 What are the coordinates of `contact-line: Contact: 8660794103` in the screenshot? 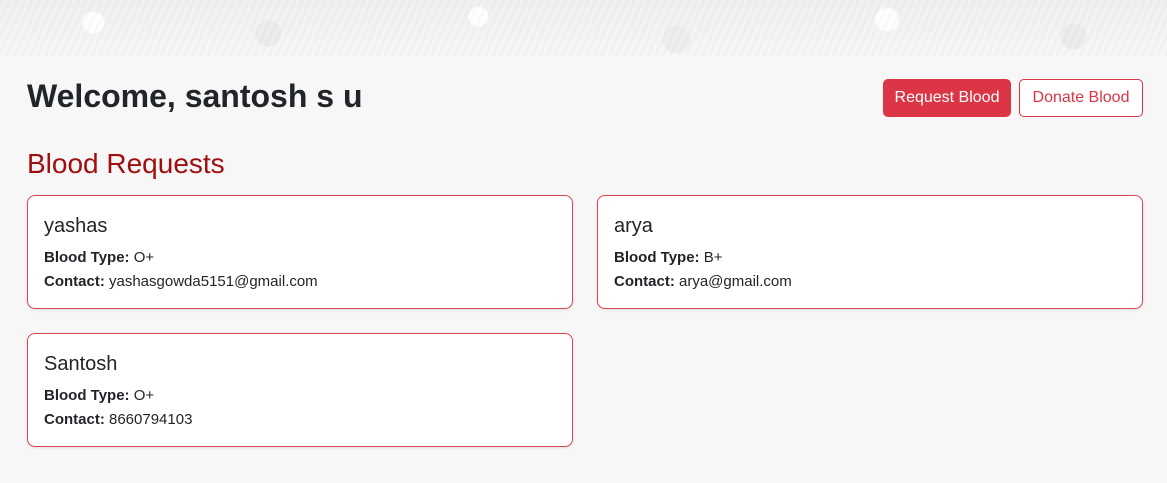 It's located at (300, 420).